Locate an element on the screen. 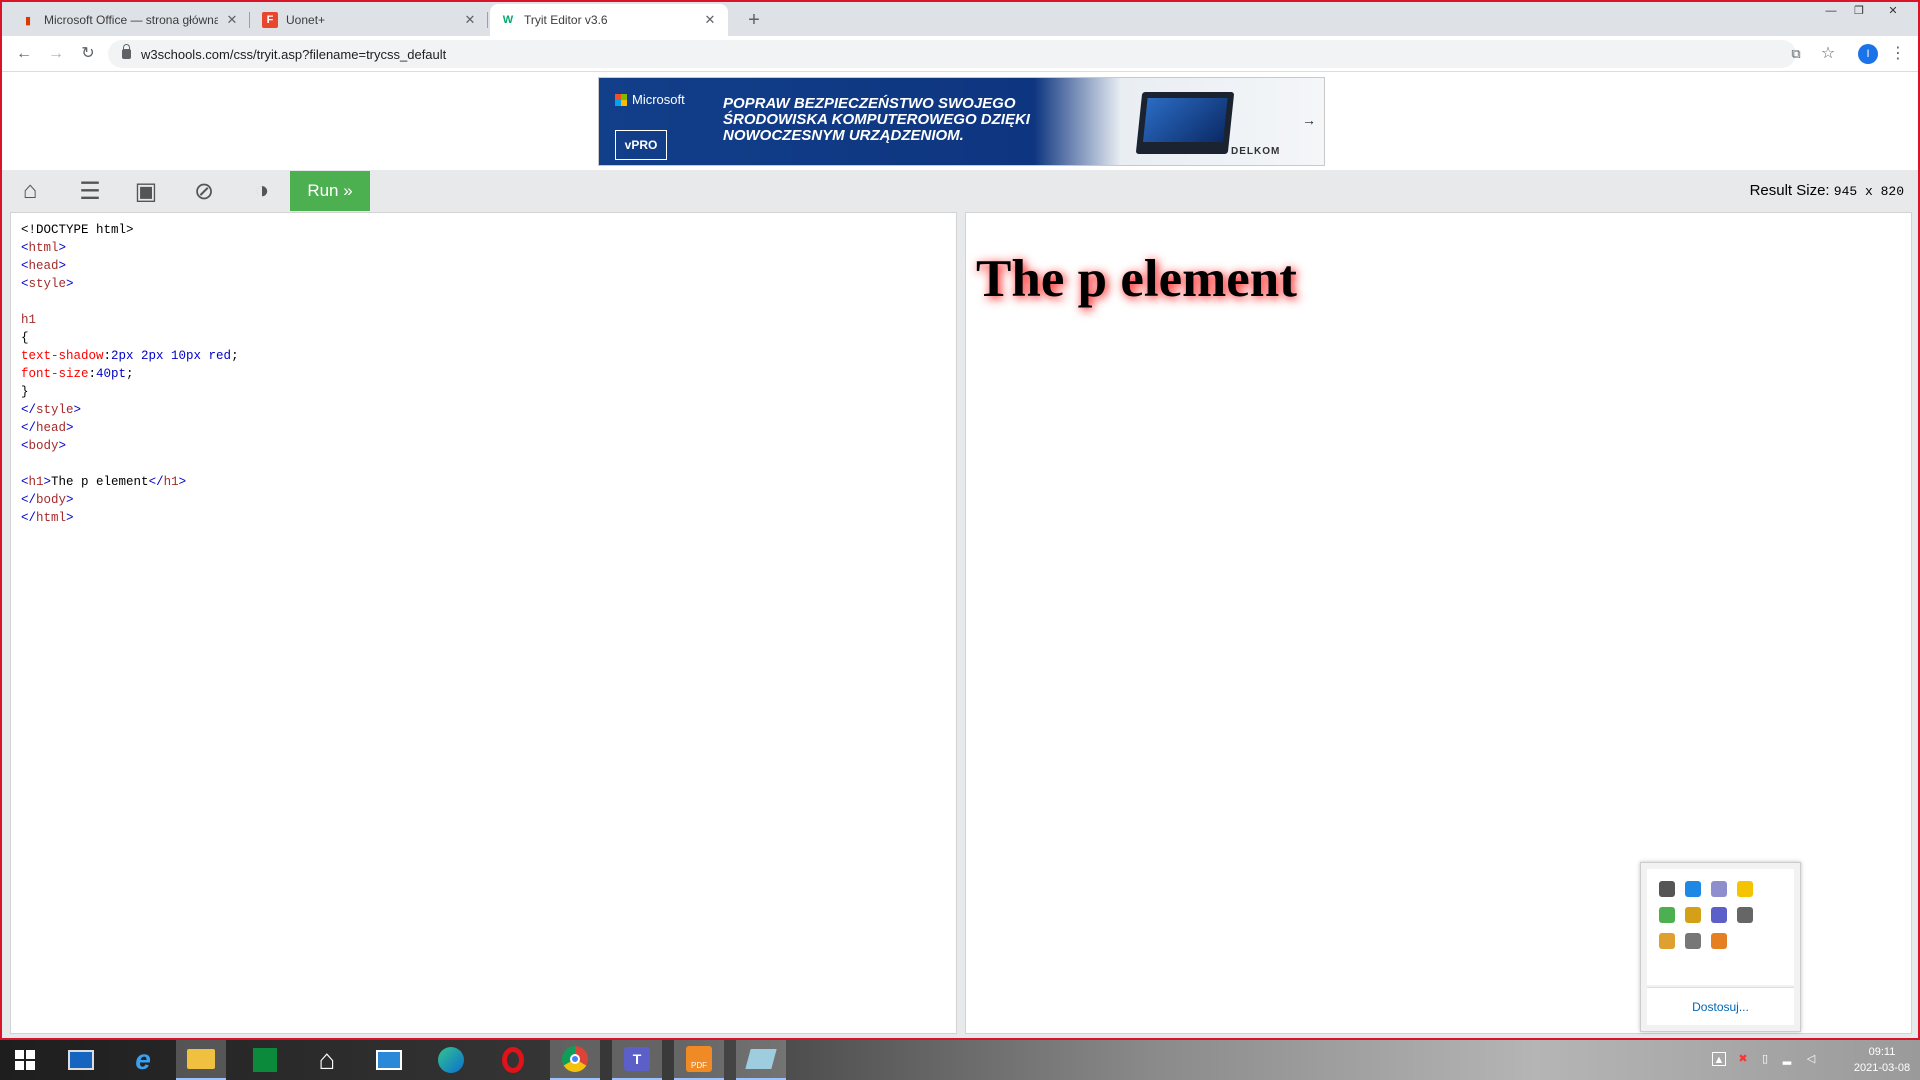  menu-icon: ☰ is located at coordinates (90, 191).